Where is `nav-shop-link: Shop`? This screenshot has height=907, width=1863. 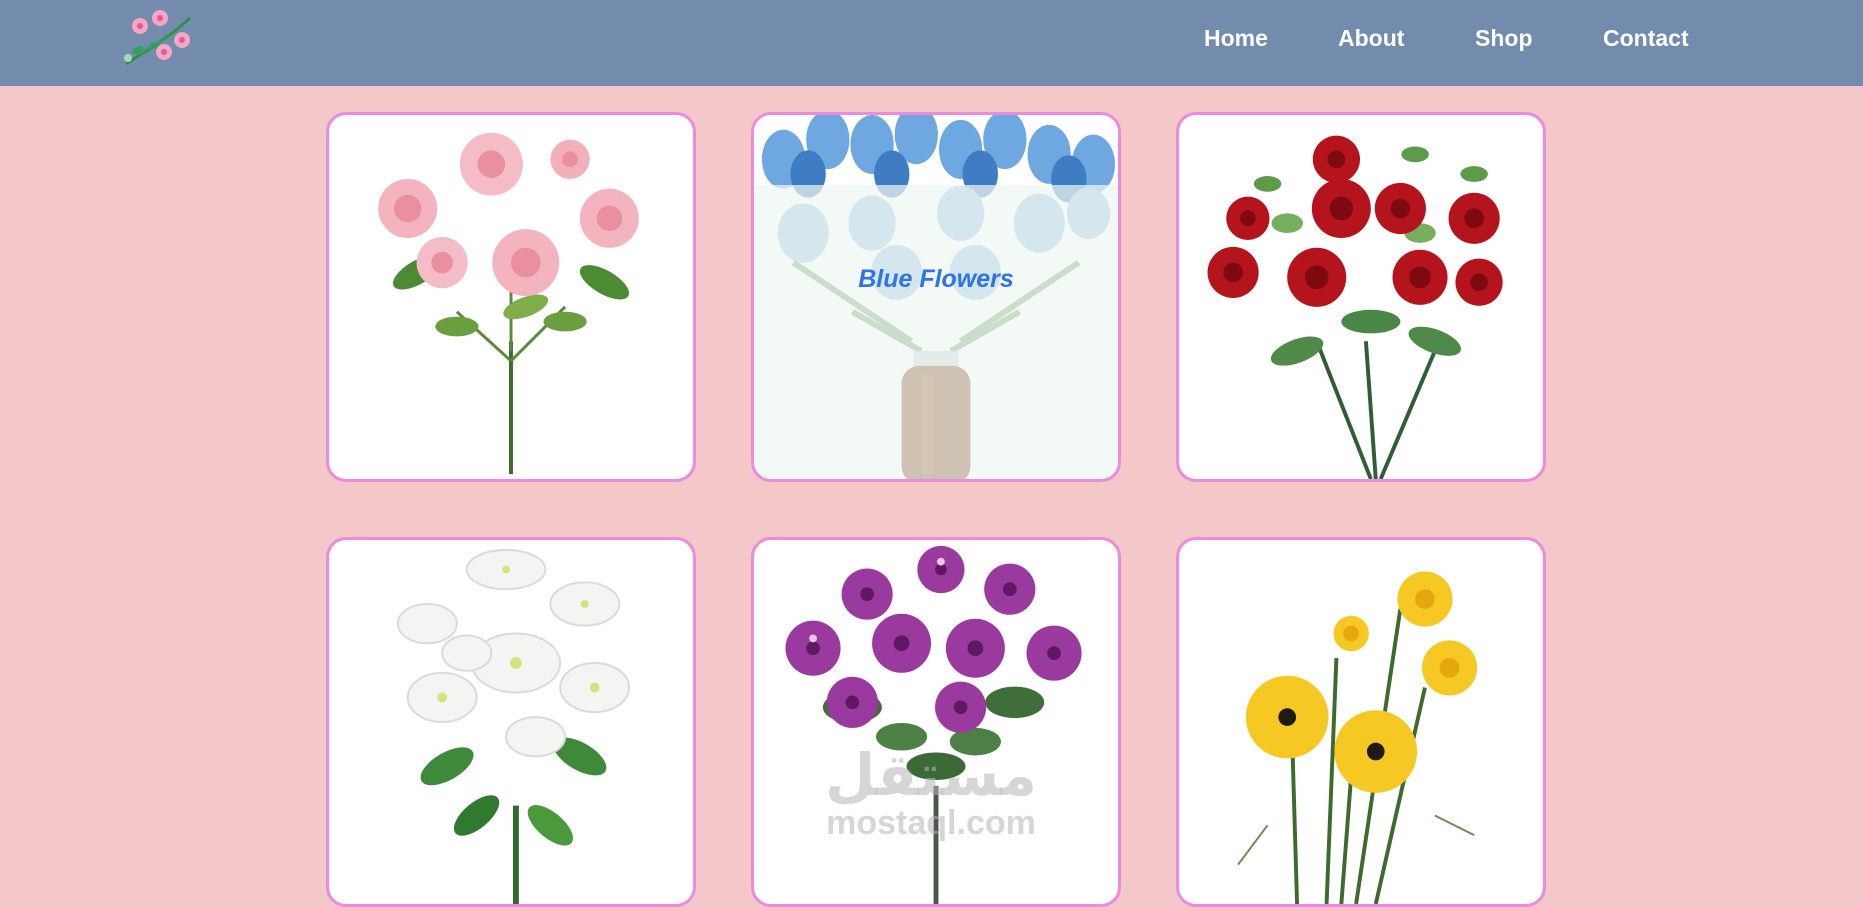
nav-shop-link: Shop is located at coordinates (1504, 38).